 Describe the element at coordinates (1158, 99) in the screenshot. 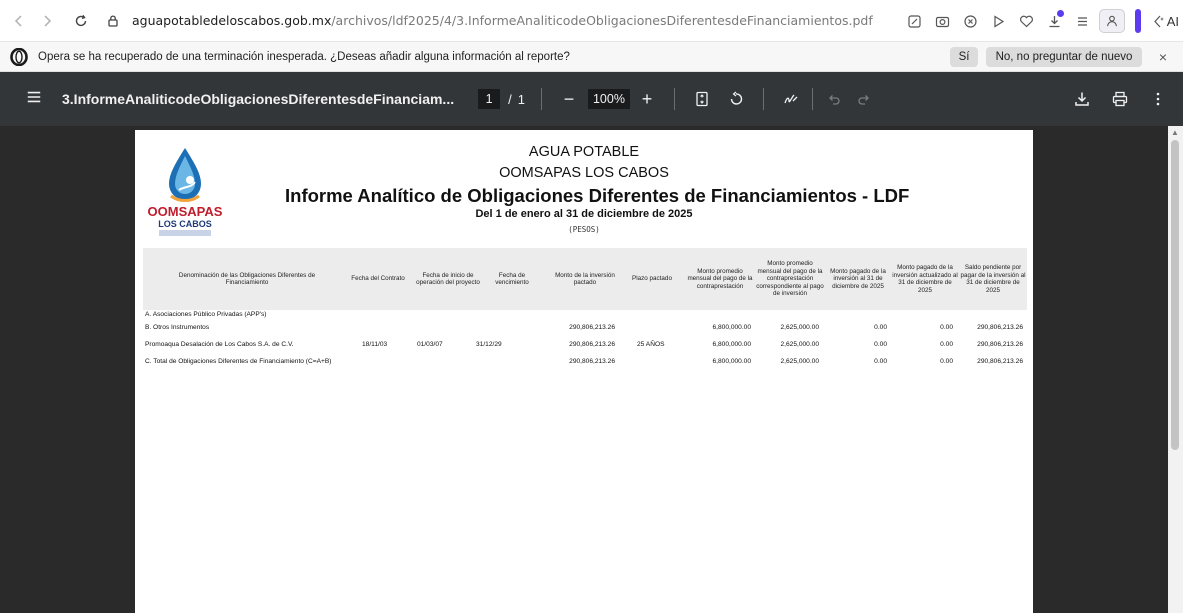

I see `more-options-icon` at that location.